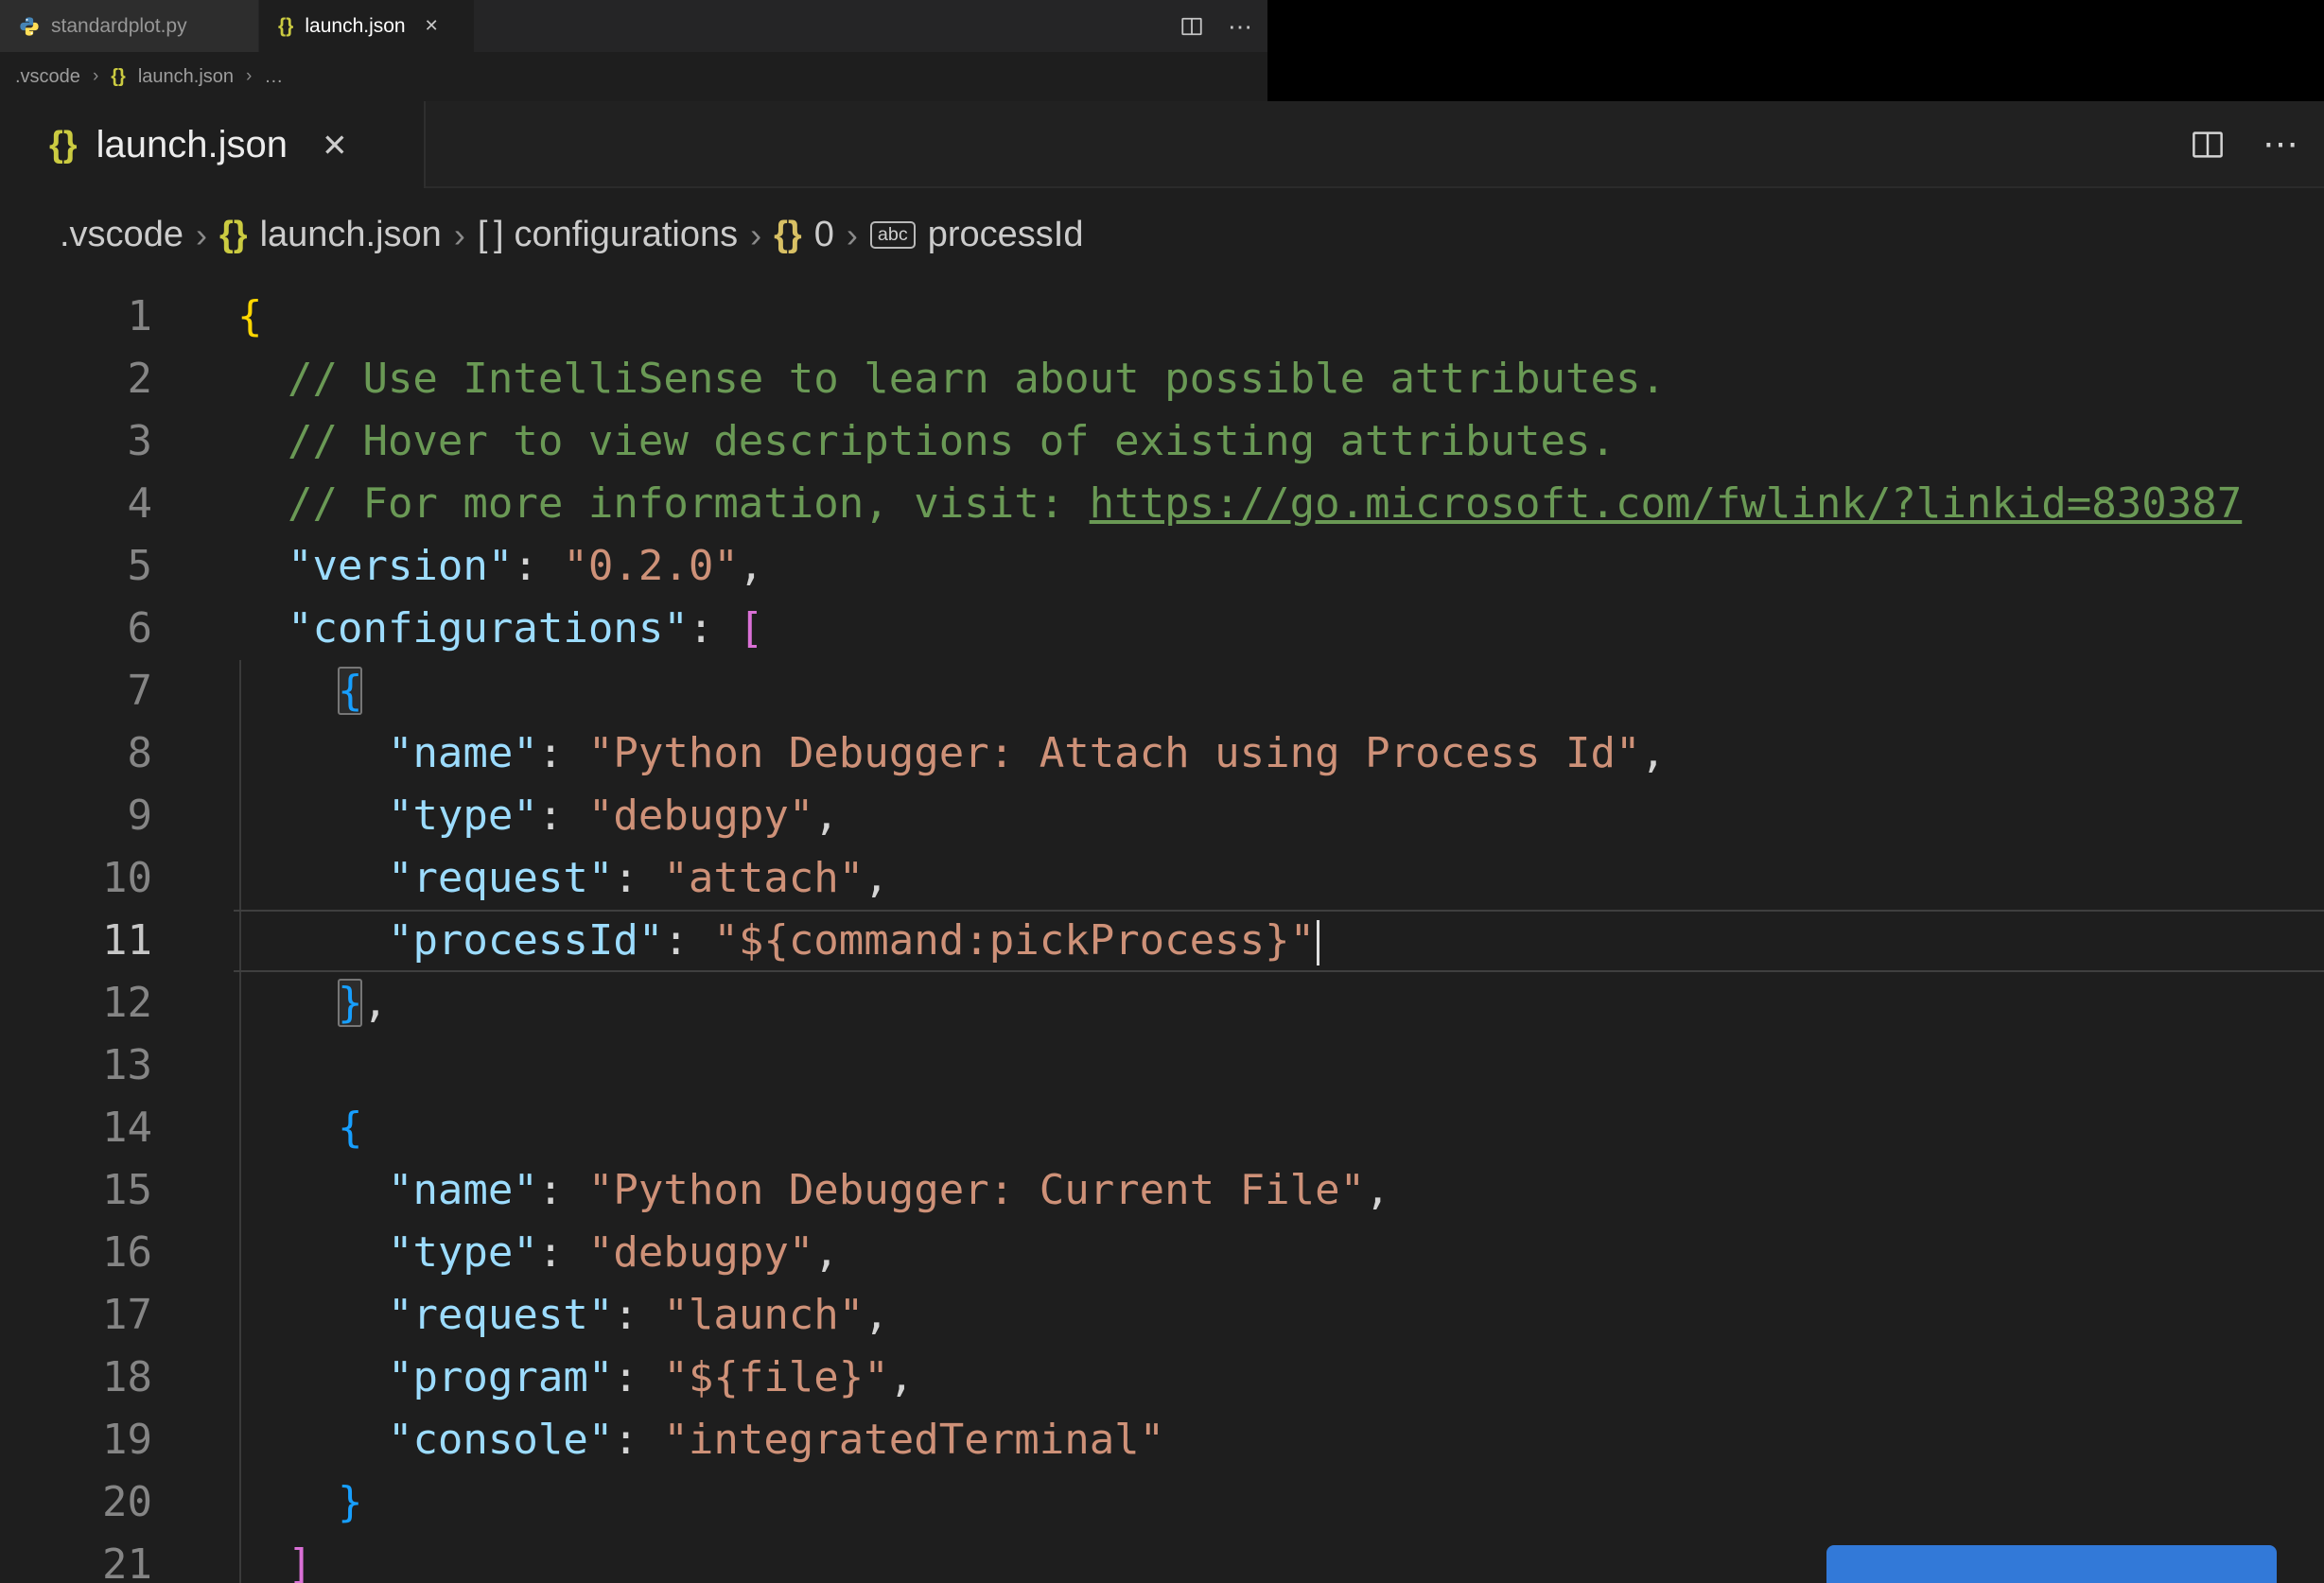 The width and height of the screenshot is (2324, 1583). What do you see at coordinates (76, 1558) in the screenshot?
I see `line-number: 21` at bounding box center [76, 1558].